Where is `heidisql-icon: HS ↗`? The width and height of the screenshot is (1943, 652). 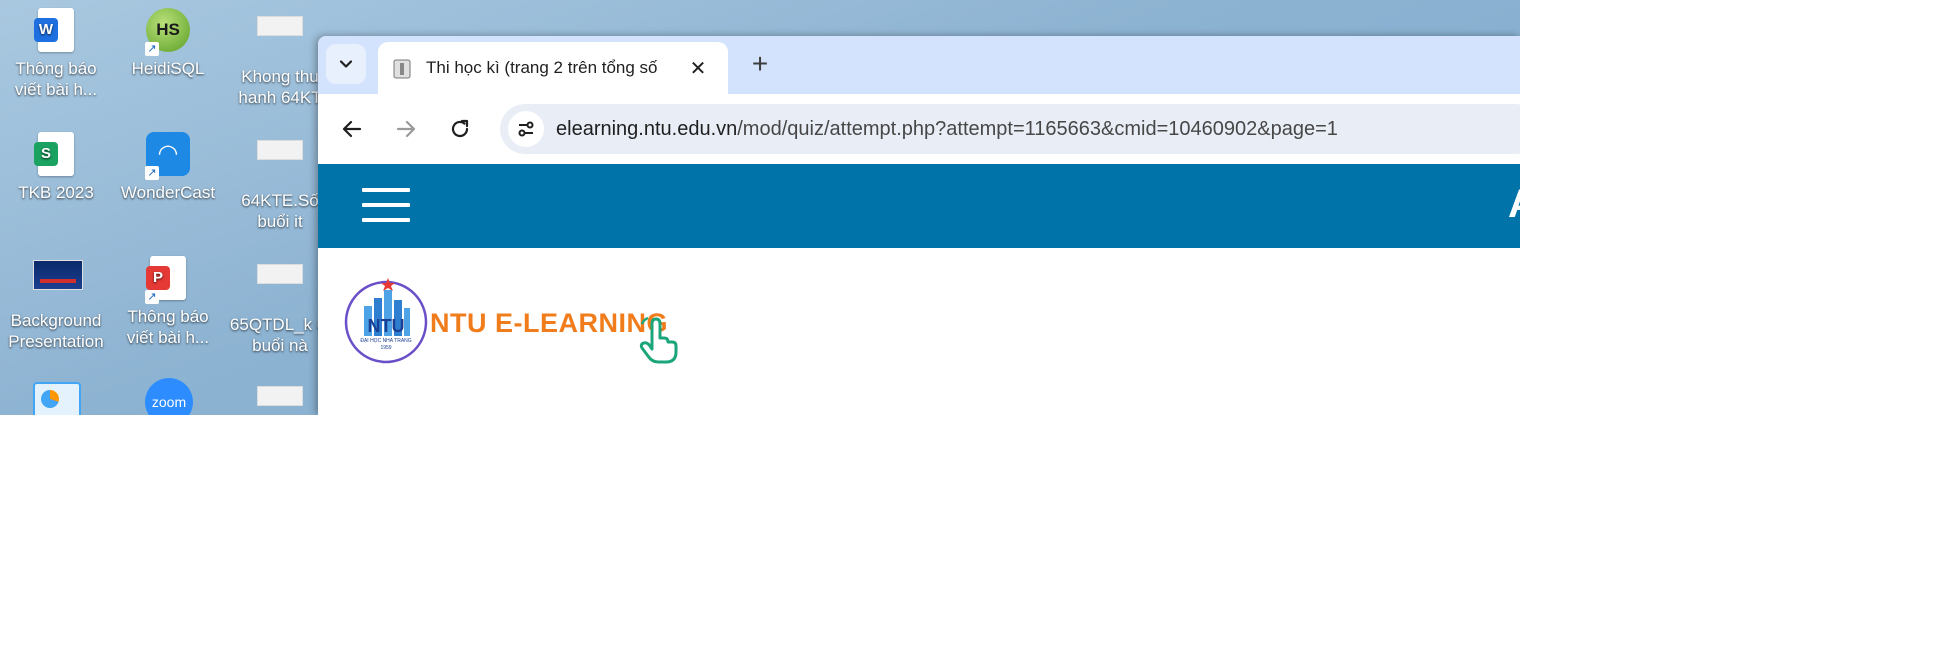
heidisql-icon: HS ↗ is located at coordinates (168, 32).